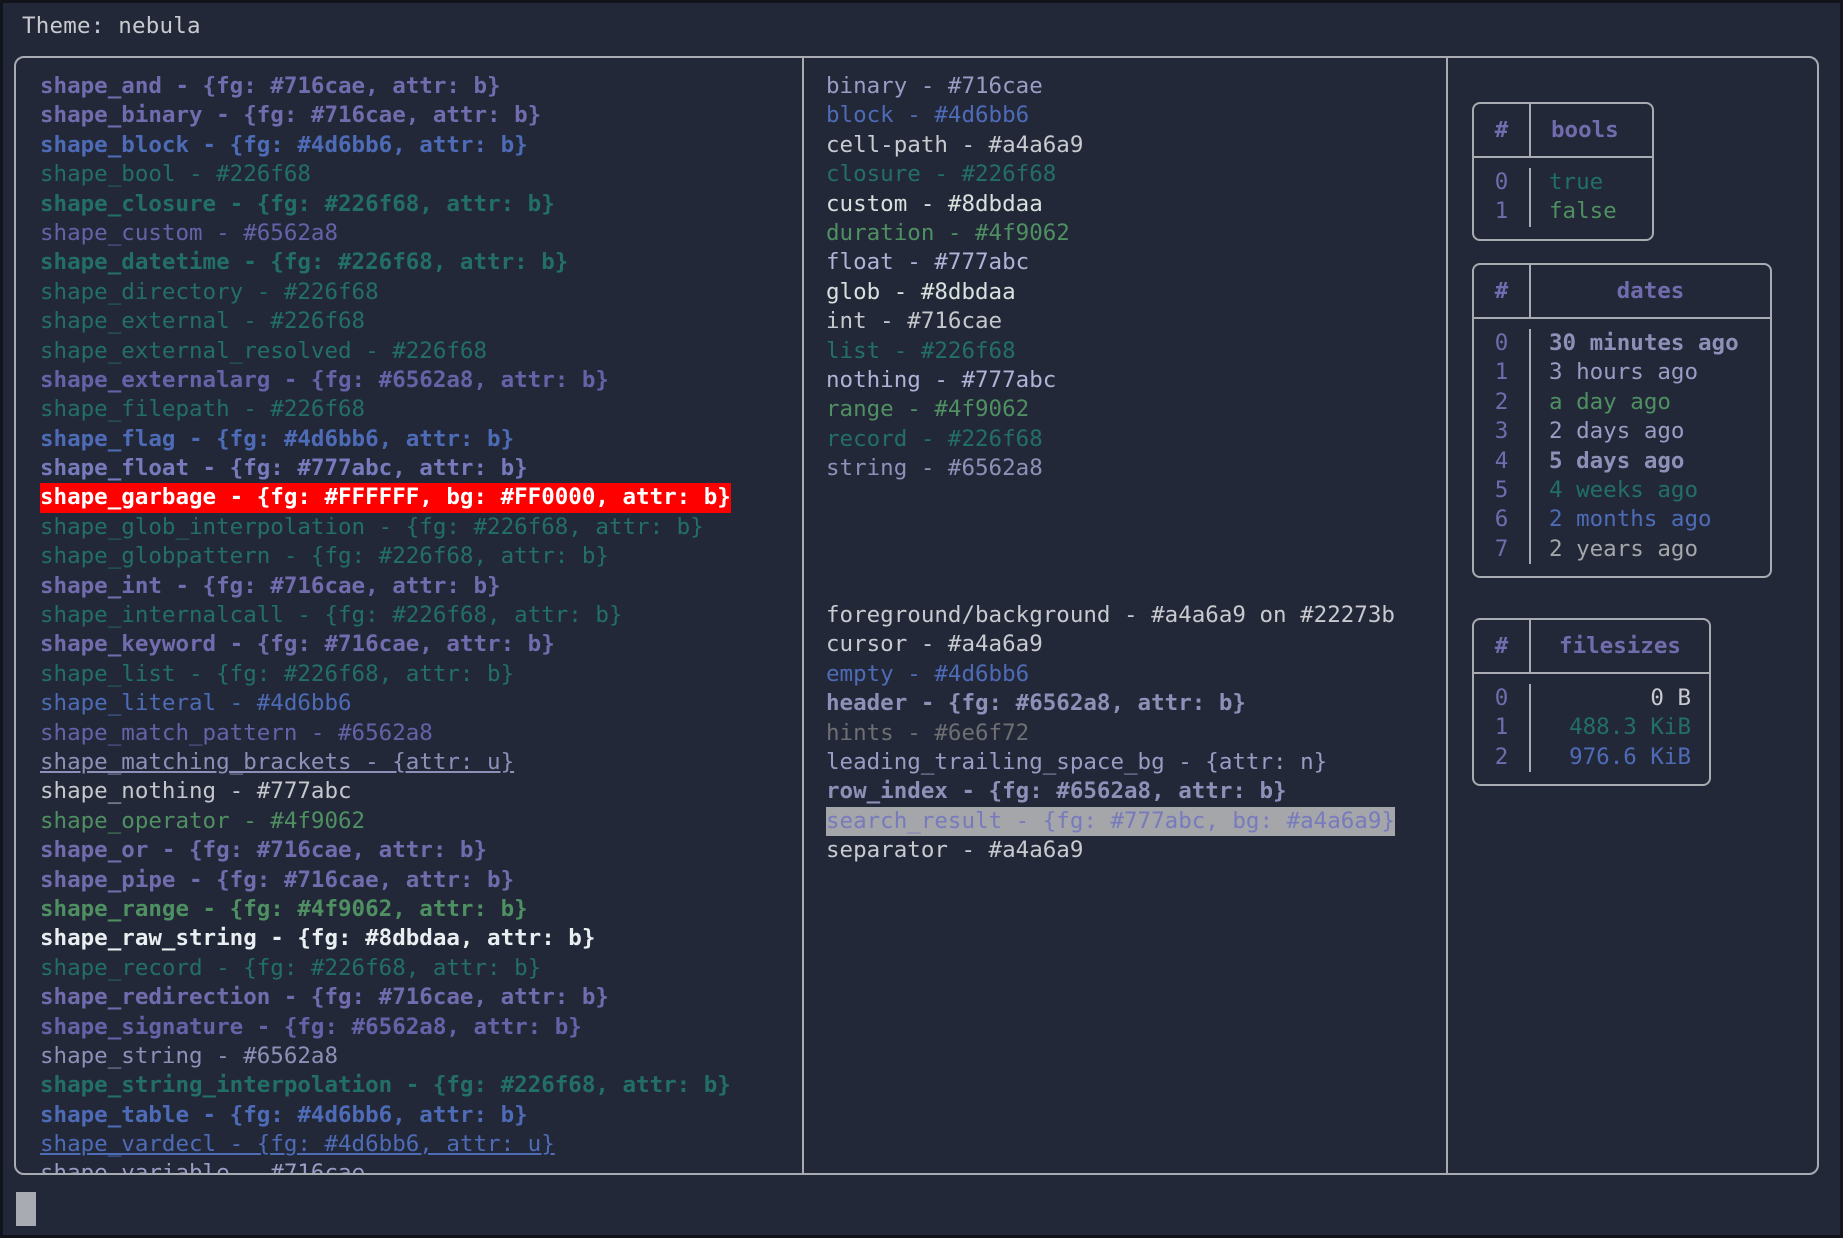  What do you see at coordinates (270, 86) in the screenshot?
I see `shape-entry: shape_and - {fg: #716cae, attr: b}` at bounding box center [270, 86].